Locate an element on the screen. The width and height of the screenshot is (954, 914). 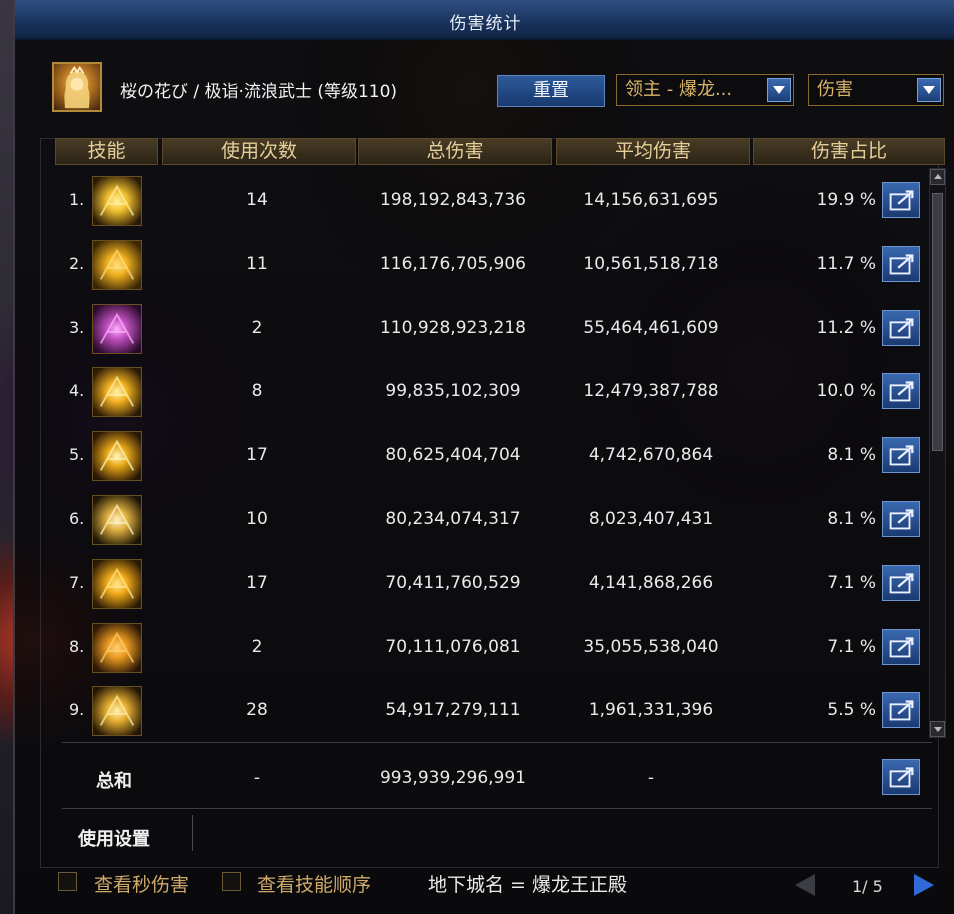
window-title: 伤害统计 is located at coordinates (485, 24).